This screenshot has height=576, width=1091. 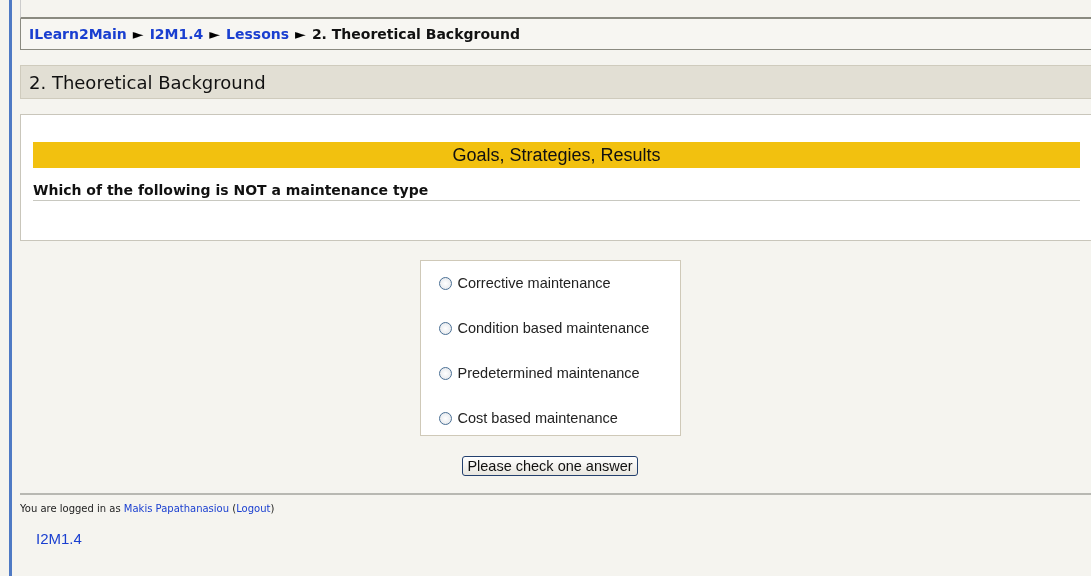 What do you see at coordinates (78, 34) in the screenshot?
I see `breadcrumb-link: ILearn2Main` at bounding box center [78, 34].